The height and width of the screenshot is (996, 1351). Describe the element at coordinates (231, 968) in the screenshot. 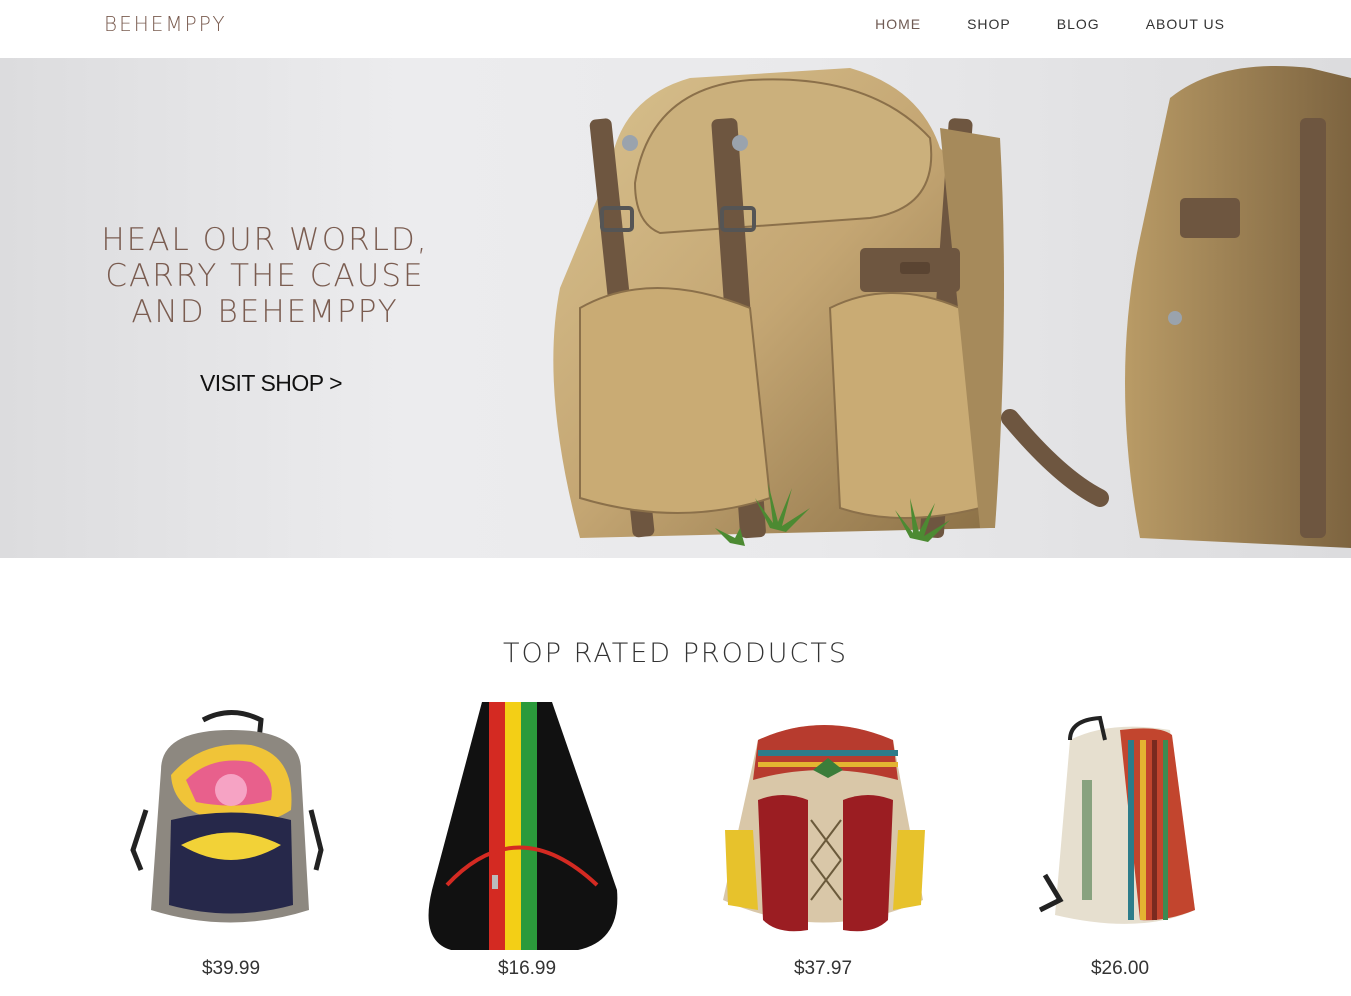

I see `product-price: $39.99` at that location.